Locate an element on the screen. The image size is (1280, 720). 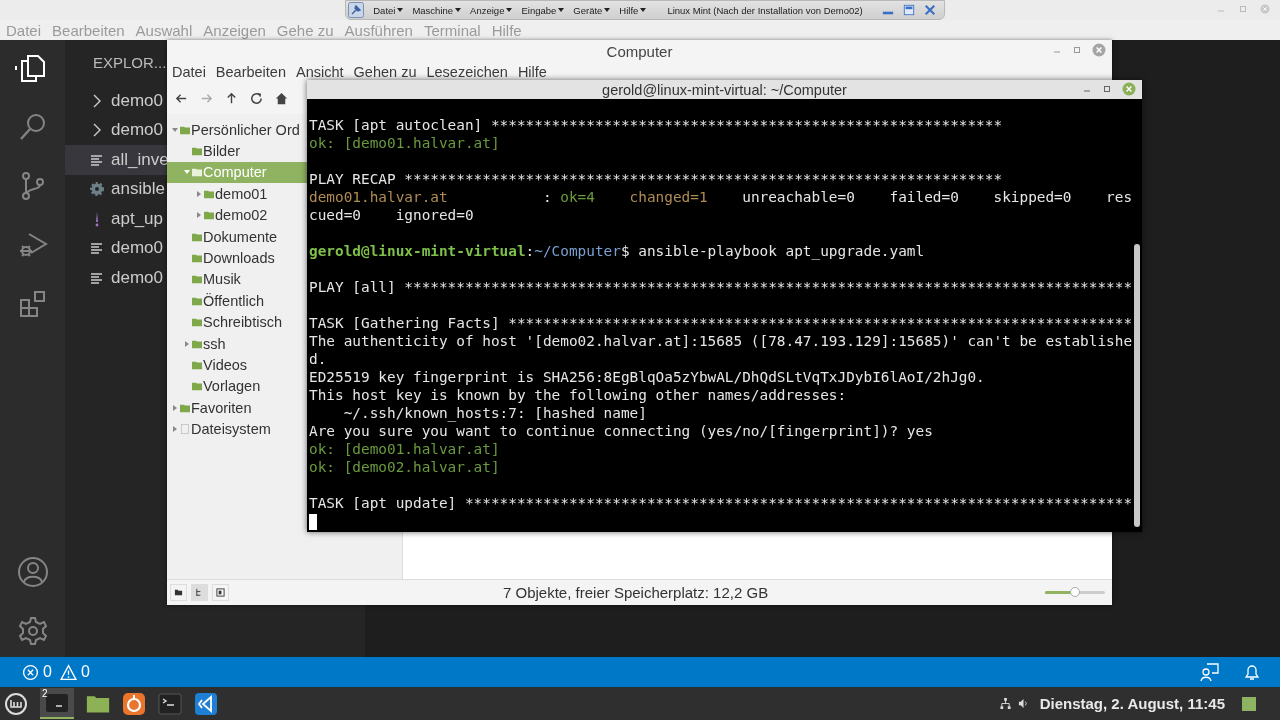
restore-icon is located at coordinates (908, 10).